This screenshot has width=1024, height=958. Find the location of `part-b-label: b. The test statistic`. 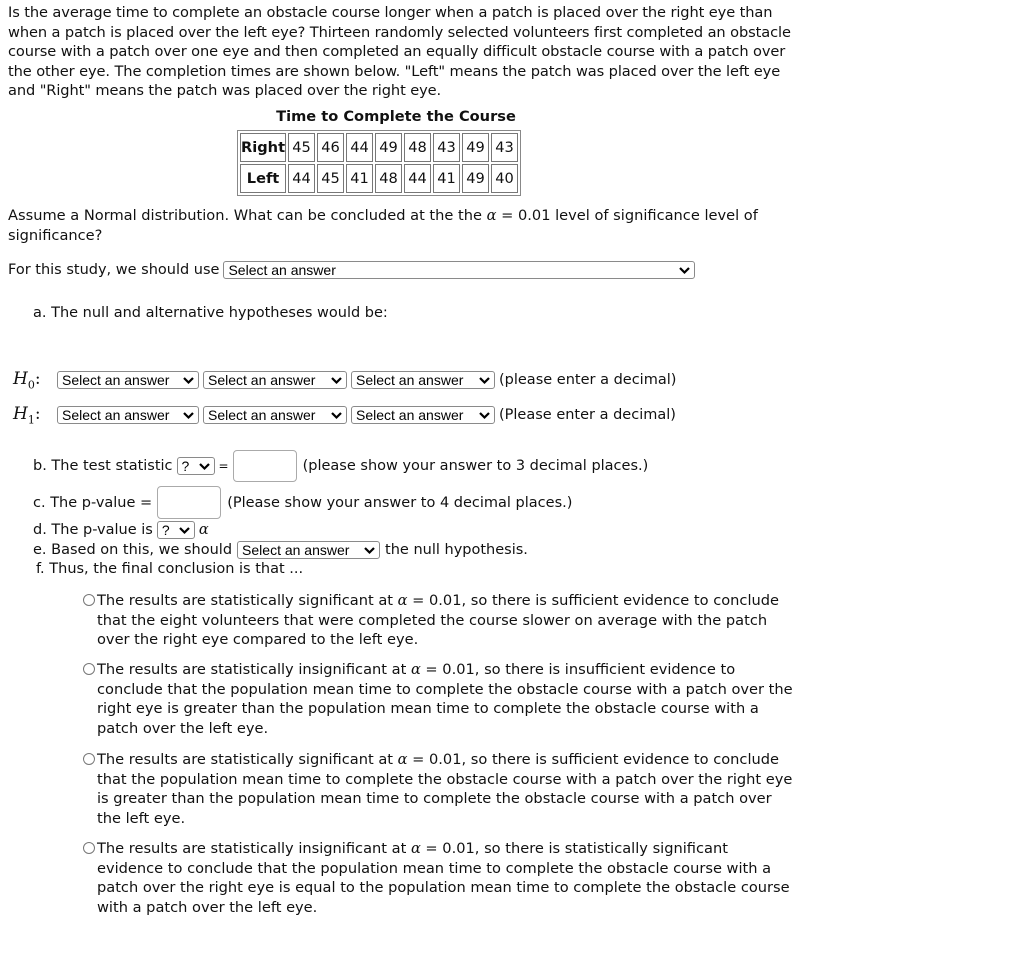

part-b-label: b. The test statistic is located at coordinates (103, 466).